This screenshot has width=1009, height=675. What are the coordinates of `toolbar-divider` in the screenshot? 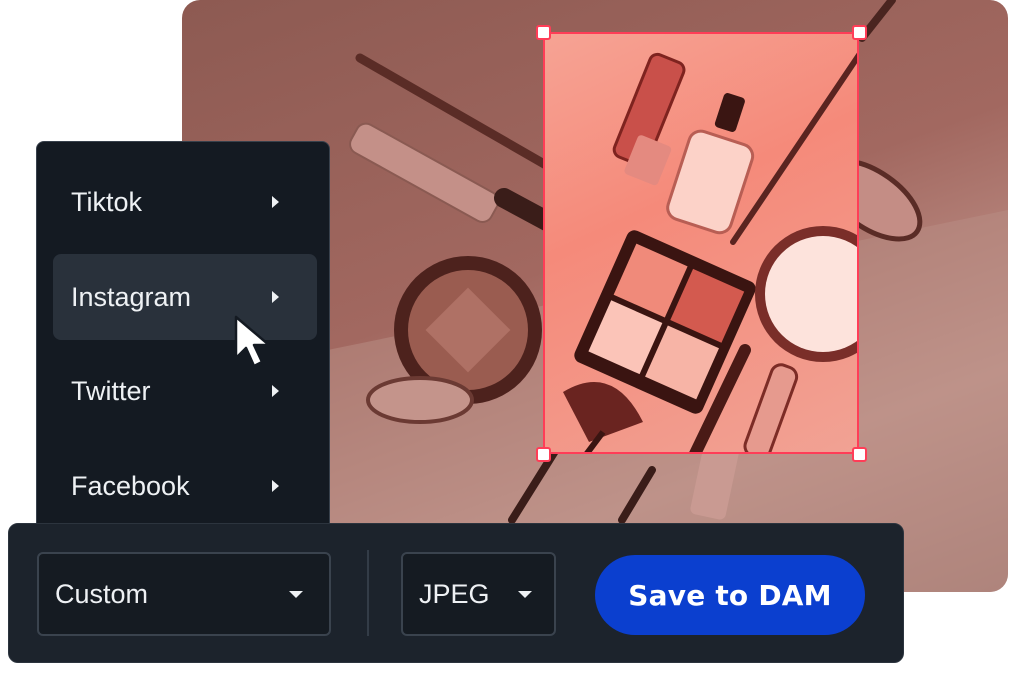 It's located at (368, 593).